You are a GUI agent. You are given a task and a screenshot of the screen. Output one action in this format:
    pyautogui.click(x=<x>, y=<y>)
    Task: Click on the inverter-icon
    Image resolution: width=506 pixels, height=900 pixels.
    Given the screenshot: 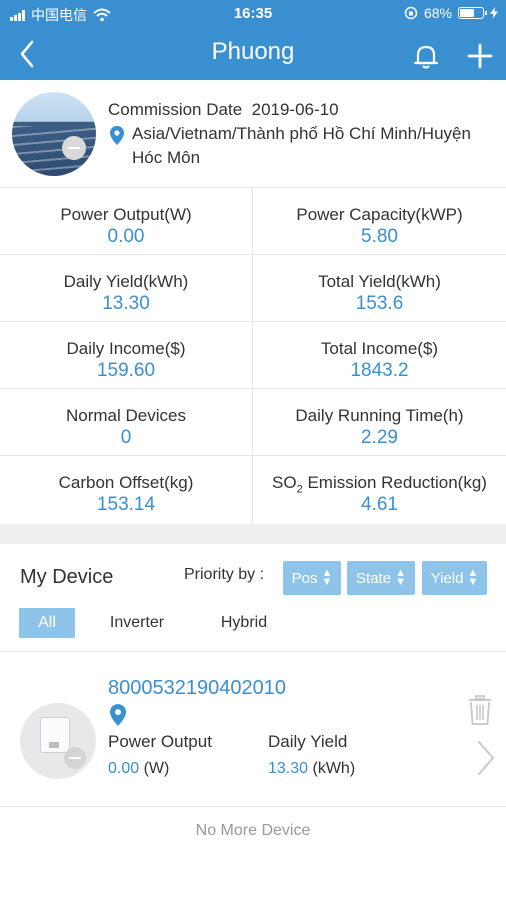 What is the action you would take?
    pyautogui.click(x=55, y=735)
    